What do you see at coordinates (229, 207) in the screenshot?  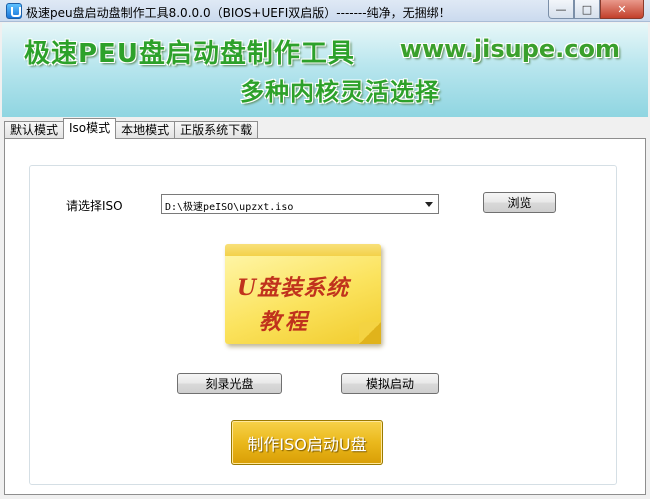 I see `iso-path-value: D:\极速peISO\upzxt.iso` at bounding box center [229, 207].